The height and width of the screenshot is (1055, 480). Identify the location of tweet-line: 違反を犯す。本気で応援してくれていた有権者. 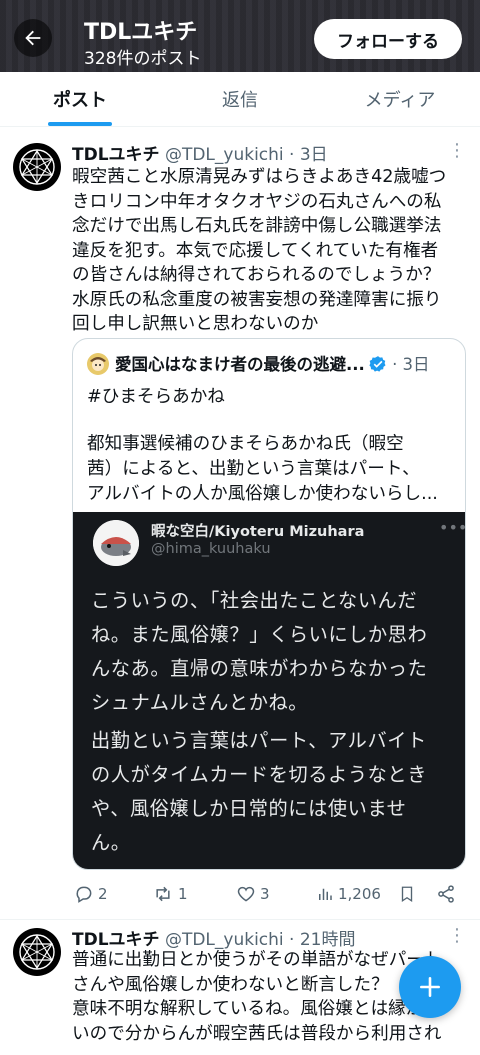
(255, 250).